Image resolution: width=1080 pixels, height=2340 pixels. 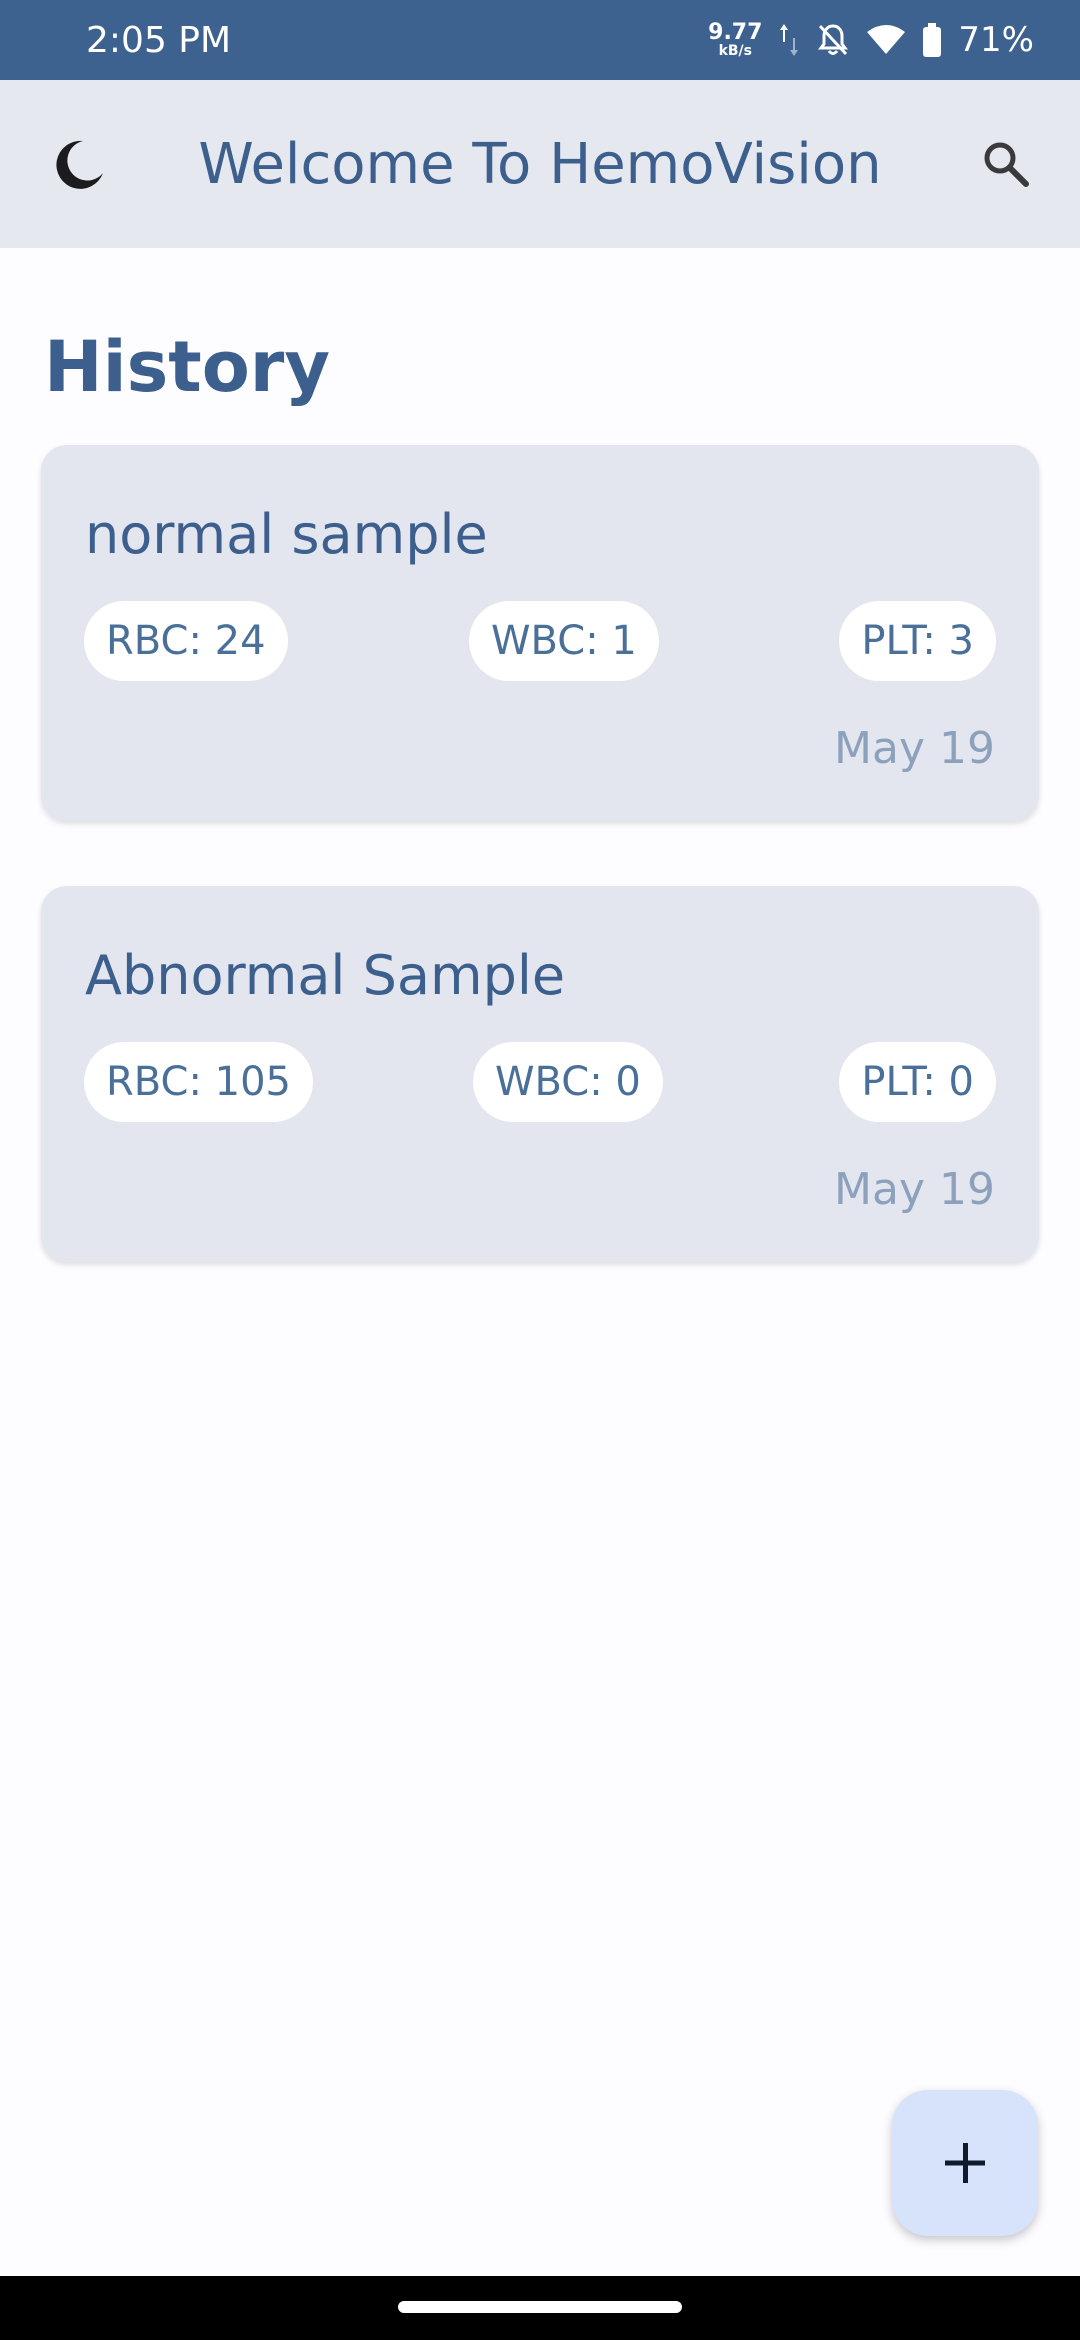 I want to click on sample-name: normal sample, so click(x=286, y=534).